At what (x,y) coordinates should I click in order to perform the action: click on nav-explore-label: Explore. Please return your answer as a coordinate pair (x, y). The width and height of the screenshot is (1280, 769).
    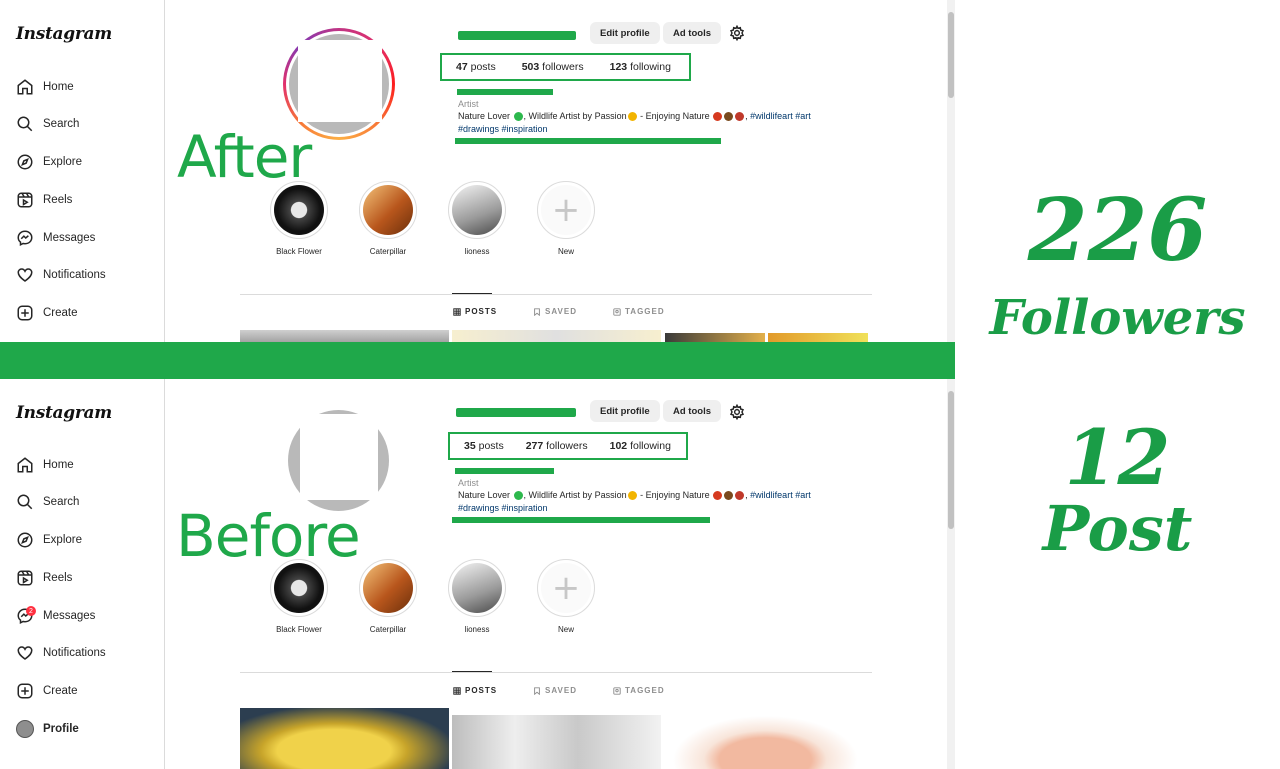
    Looking at the image, I should click on (62, 540).